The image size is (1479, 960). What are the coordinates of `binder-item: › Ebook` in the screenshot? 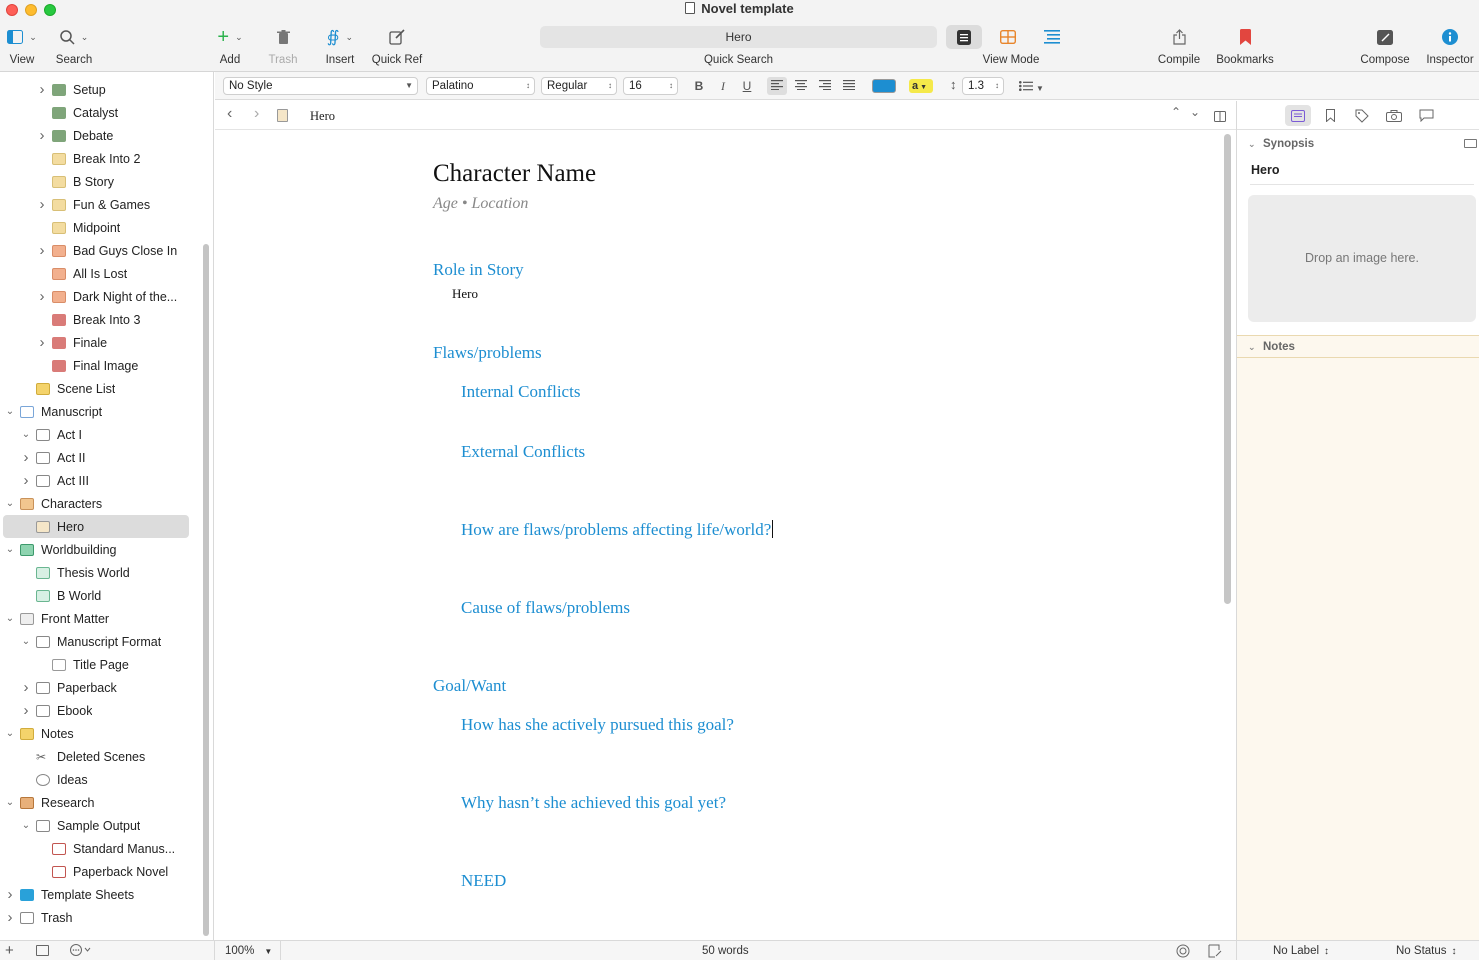 It's located at (100, 710).